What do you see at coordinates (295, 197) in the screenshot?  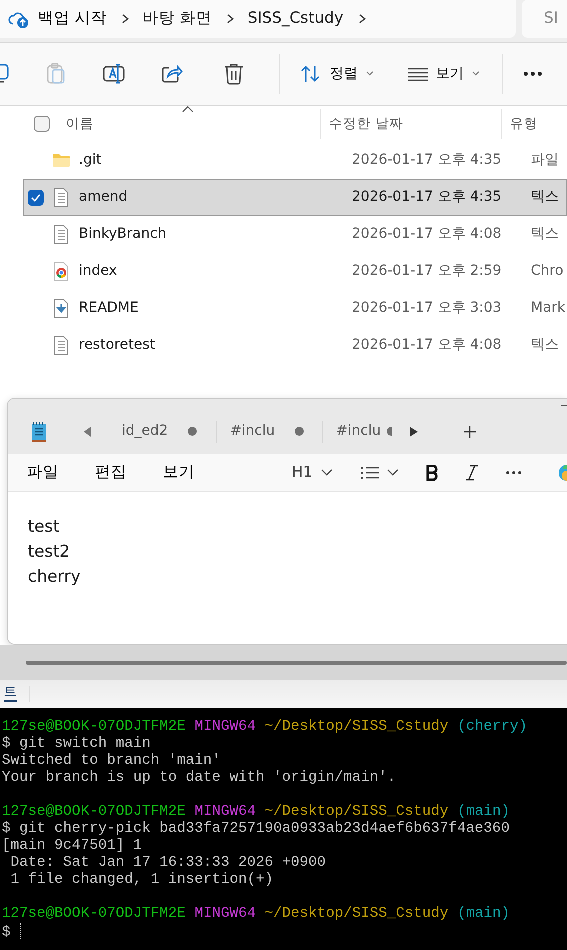 I see `file-row: amend 2026-01-17 오후 4:35 텍스` at bounding box center [295, 197].